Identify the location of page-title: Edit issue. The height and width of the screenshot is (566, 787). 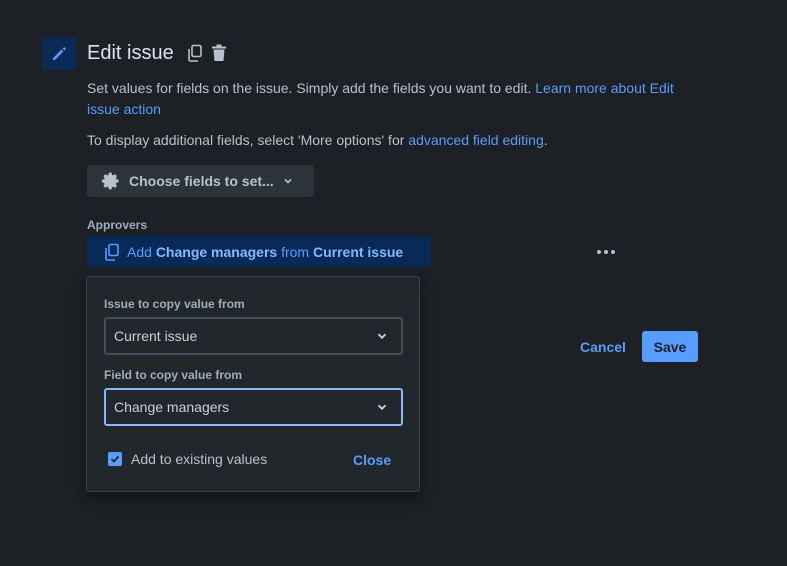
(130, 53).